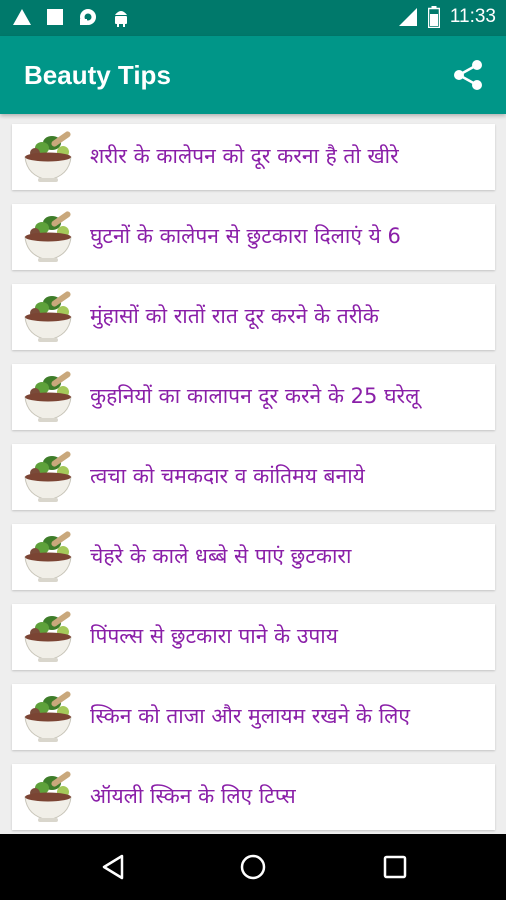 This screenshot has height=900, width=506. I want to click on list-item: त्वचा को चमकदार व कांतिमय बनाये, so click(253, 477).